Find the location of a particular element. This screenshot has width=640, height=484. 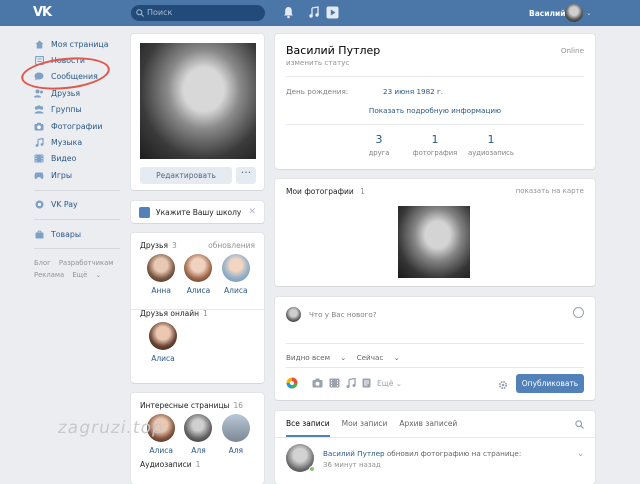

search-placeholder: Поиск is located at coordinates (160, 12).